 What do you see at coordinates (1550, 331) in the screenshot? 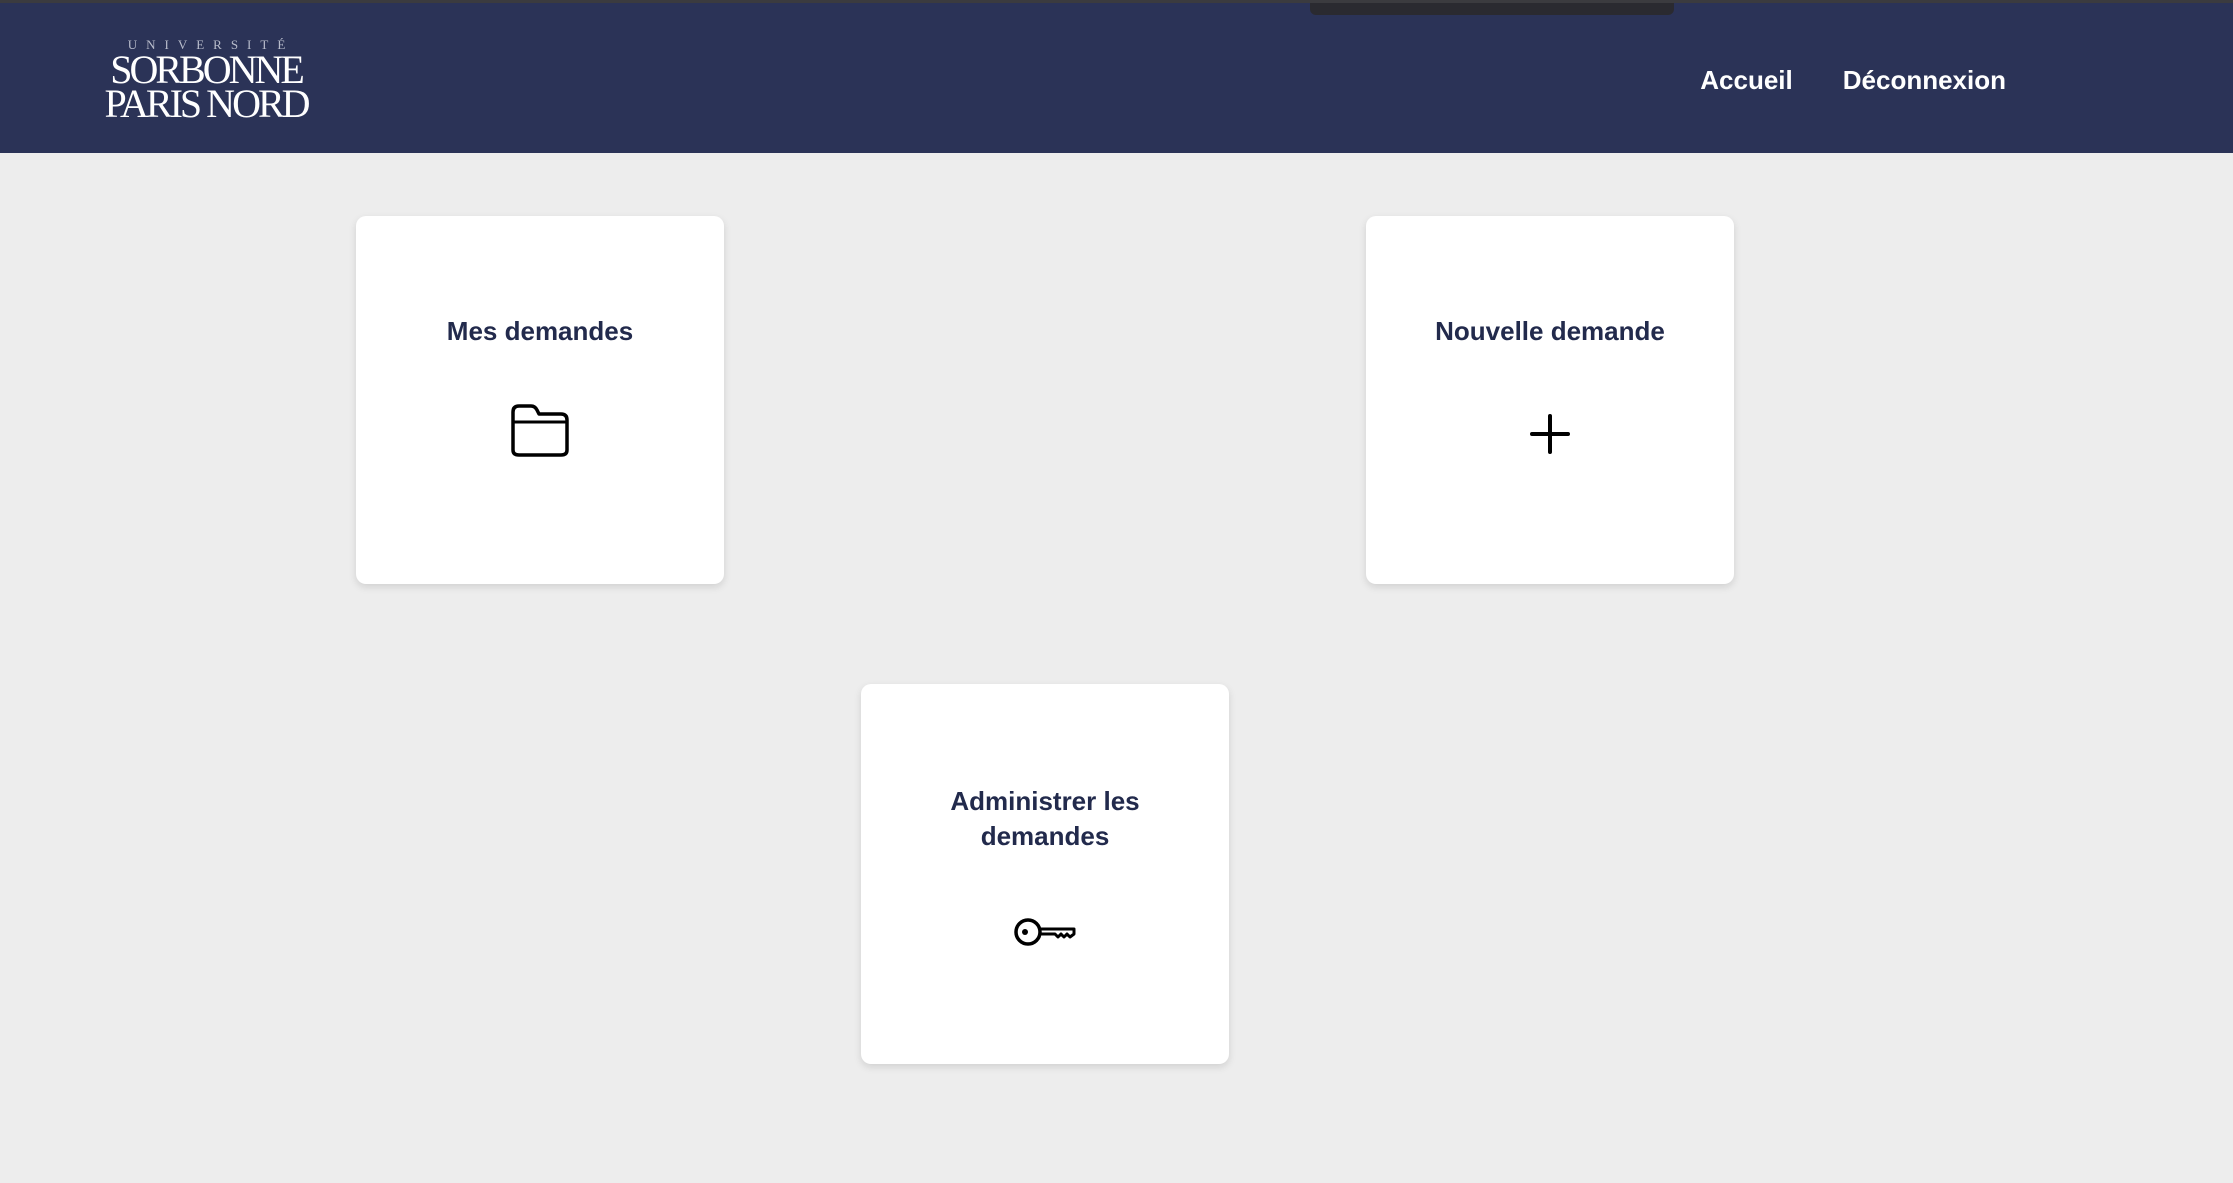
I see `new-request-title: Nouvelle demande` at bounding box center [1550, 331].